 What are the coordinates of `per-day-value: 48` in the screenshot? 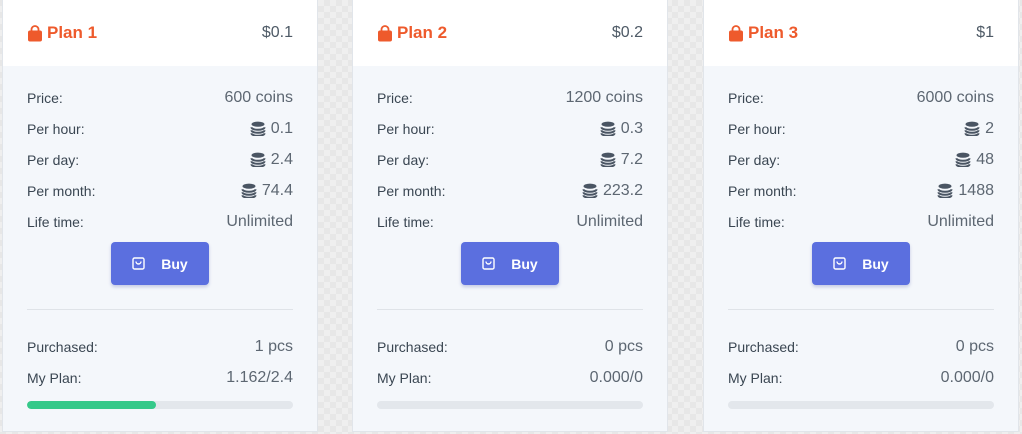 It's located at (985, 159).